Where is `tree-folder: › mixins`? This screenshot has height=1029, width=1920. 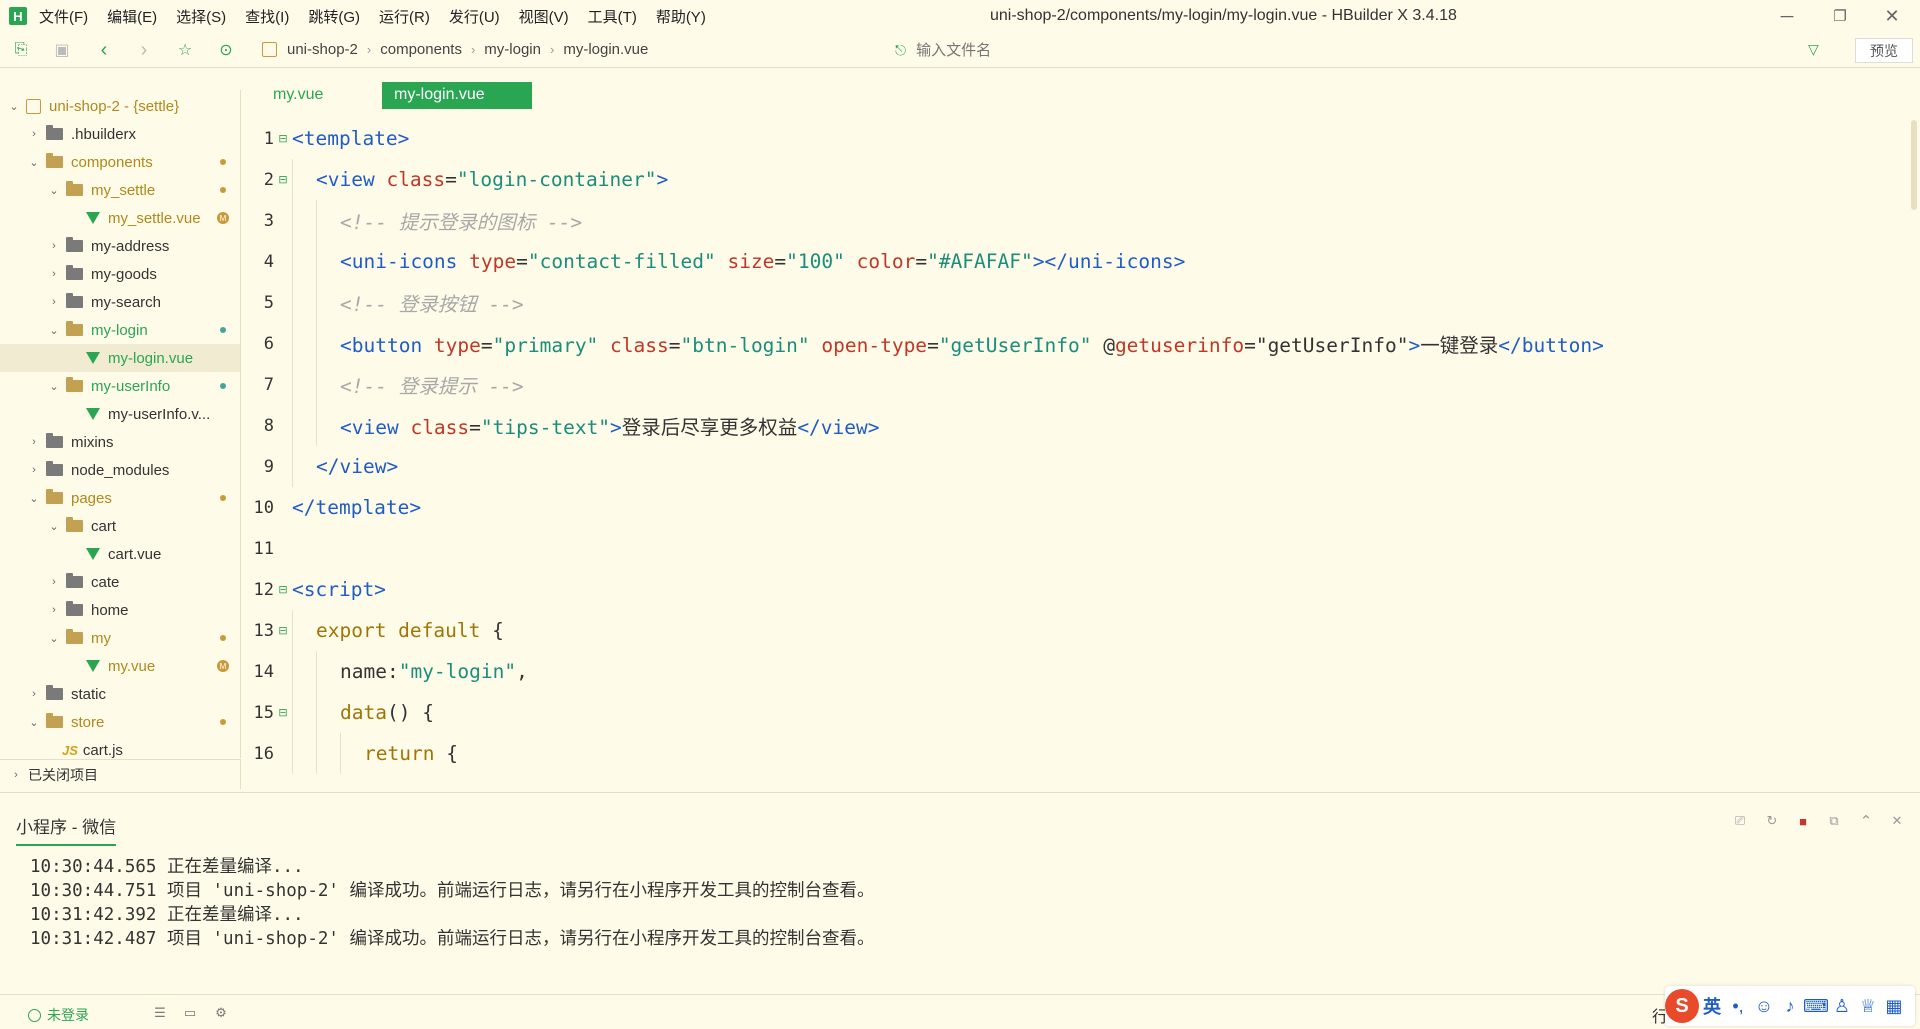 tree-folder: › mixins is located at coordinates (120, 442).